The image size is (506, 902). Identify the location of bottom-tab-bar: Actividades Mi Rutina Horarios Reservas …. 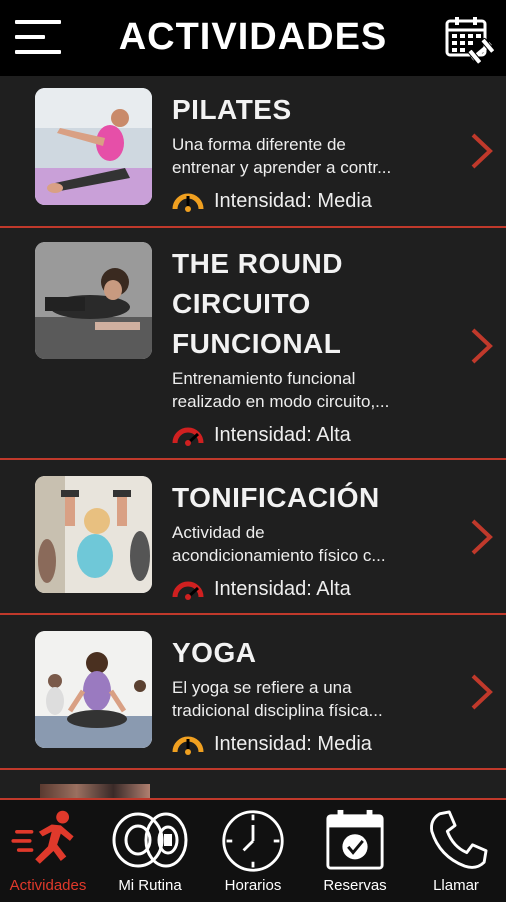
(253, 850).